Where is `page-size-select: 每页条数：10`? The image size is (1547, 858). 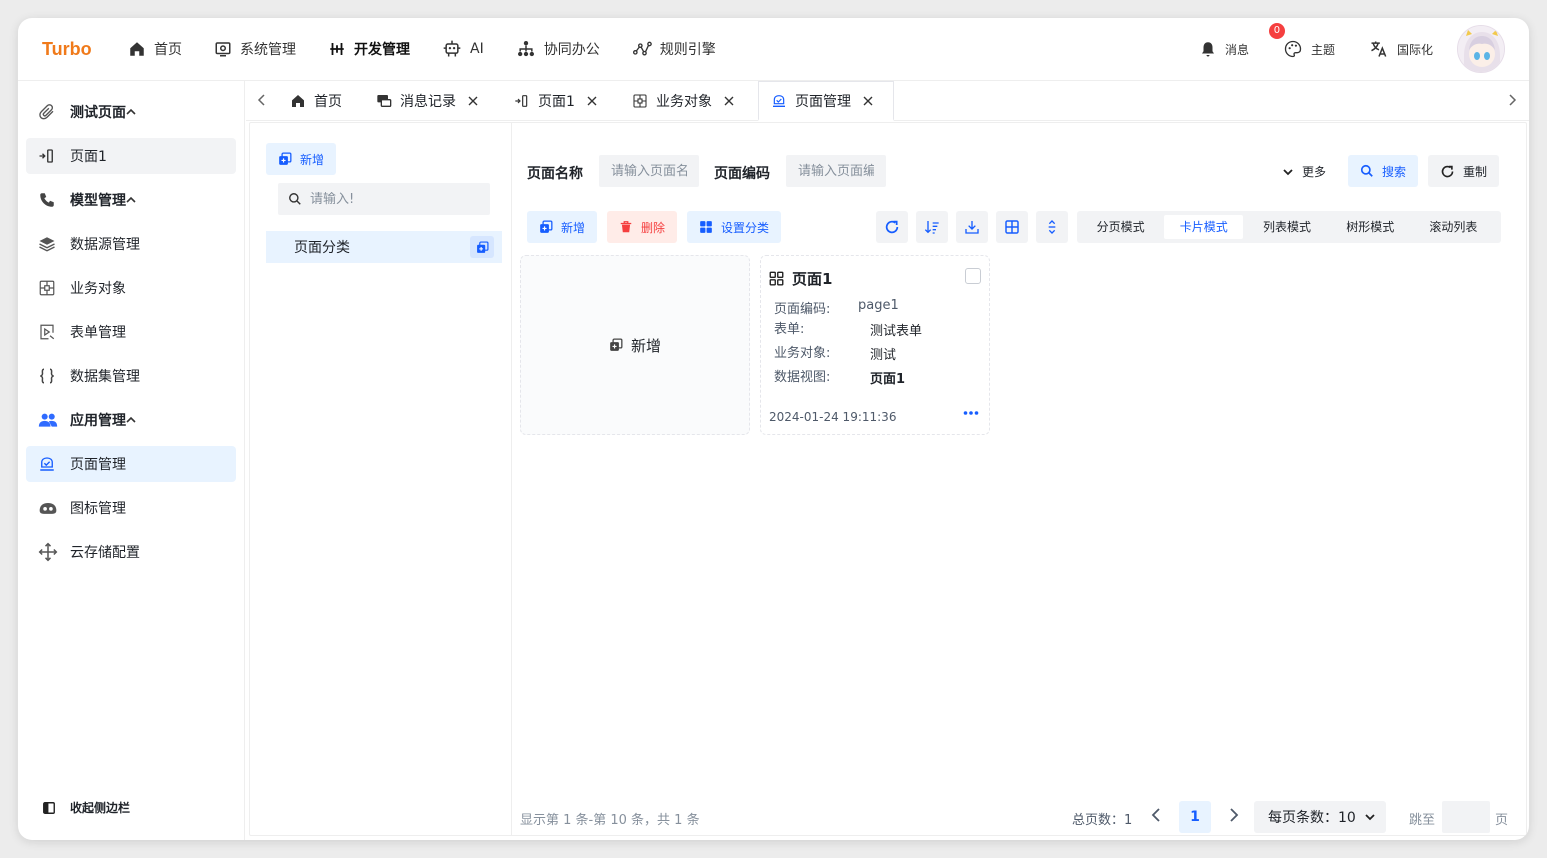 page-size-select: 每页条数：10 is located at coordinates (1320, 817).